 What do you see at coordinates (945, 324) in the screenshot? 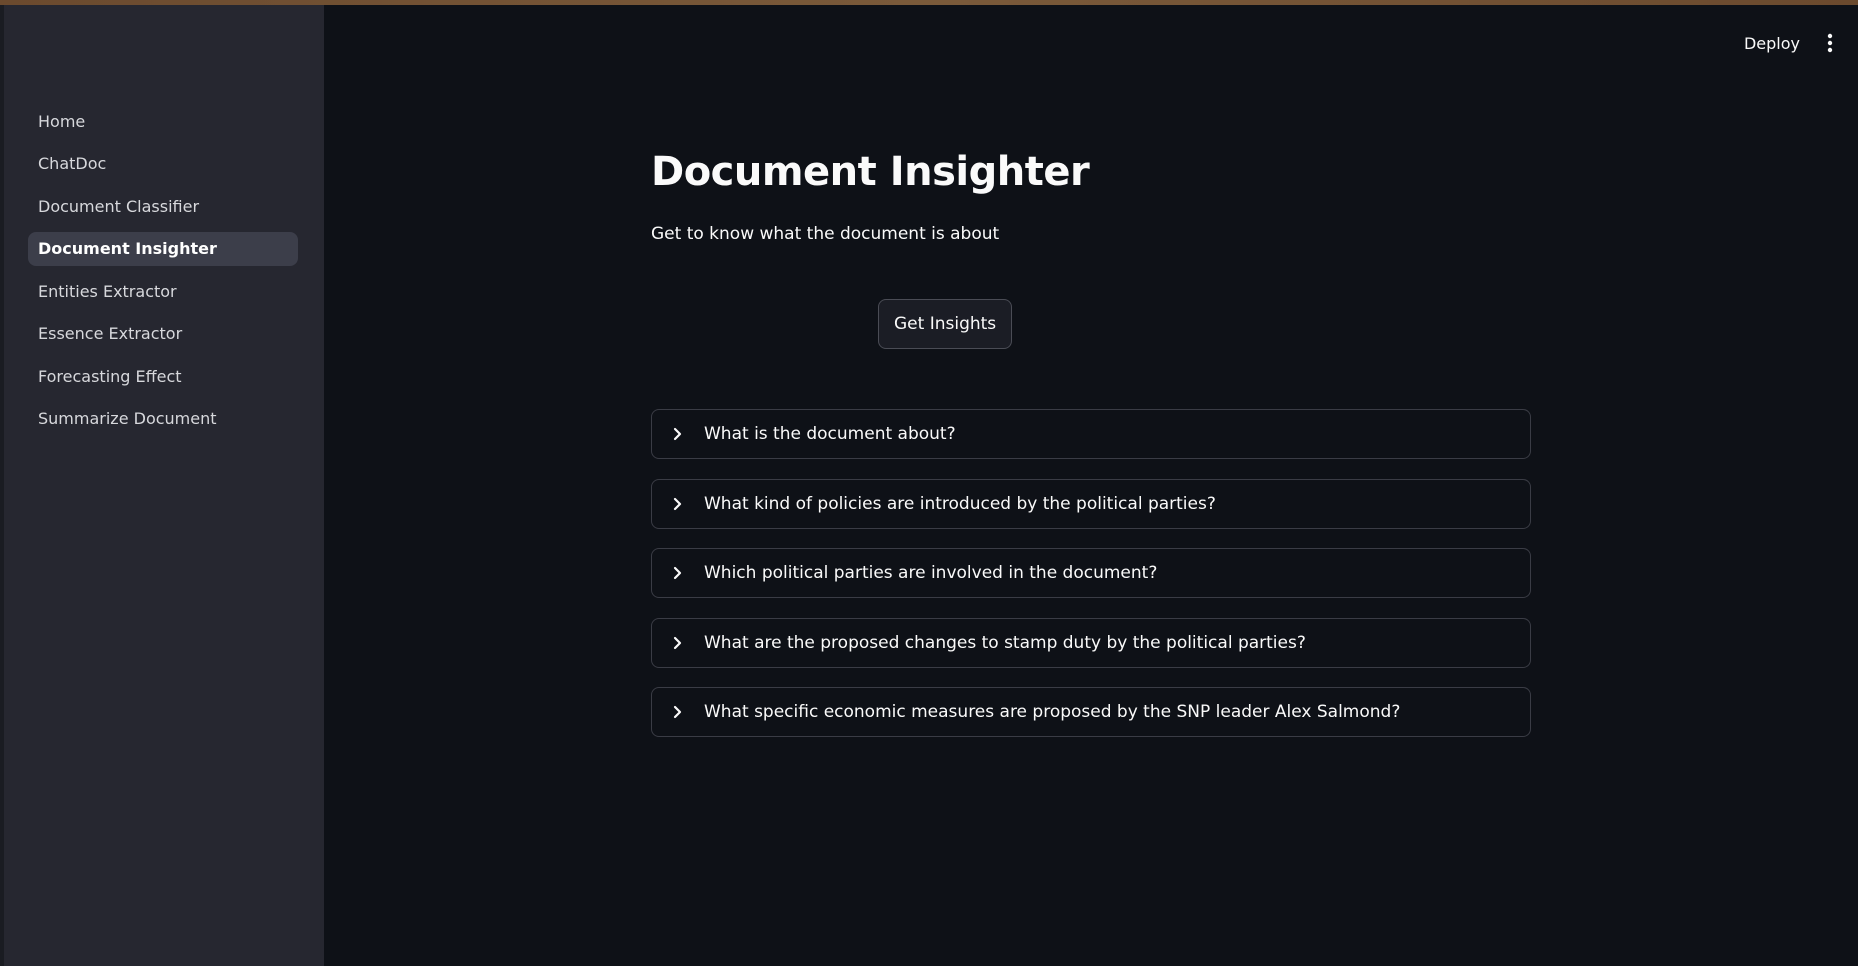
I see `get-insights-button: Get Insights` at bounding box center [945, 324].